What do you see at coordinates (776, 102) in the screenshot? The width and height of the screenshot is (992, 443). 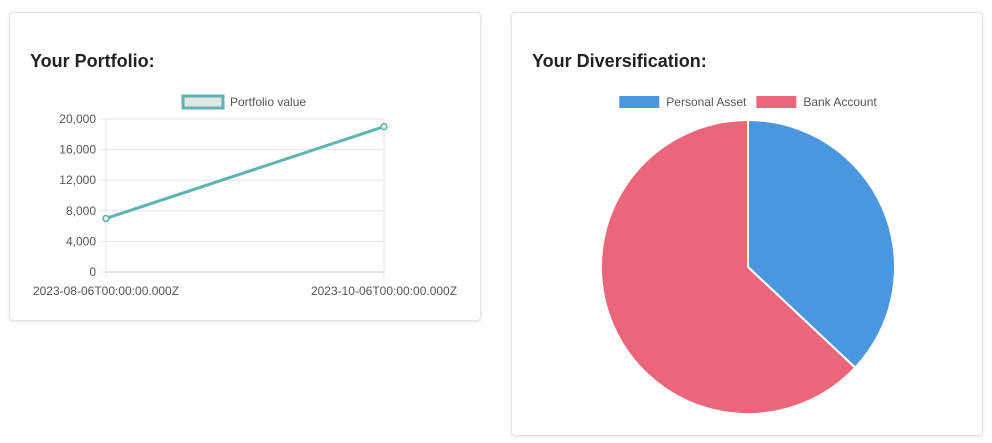 I see `legend-swatch-bank-account` at bounding box center [776, 102].